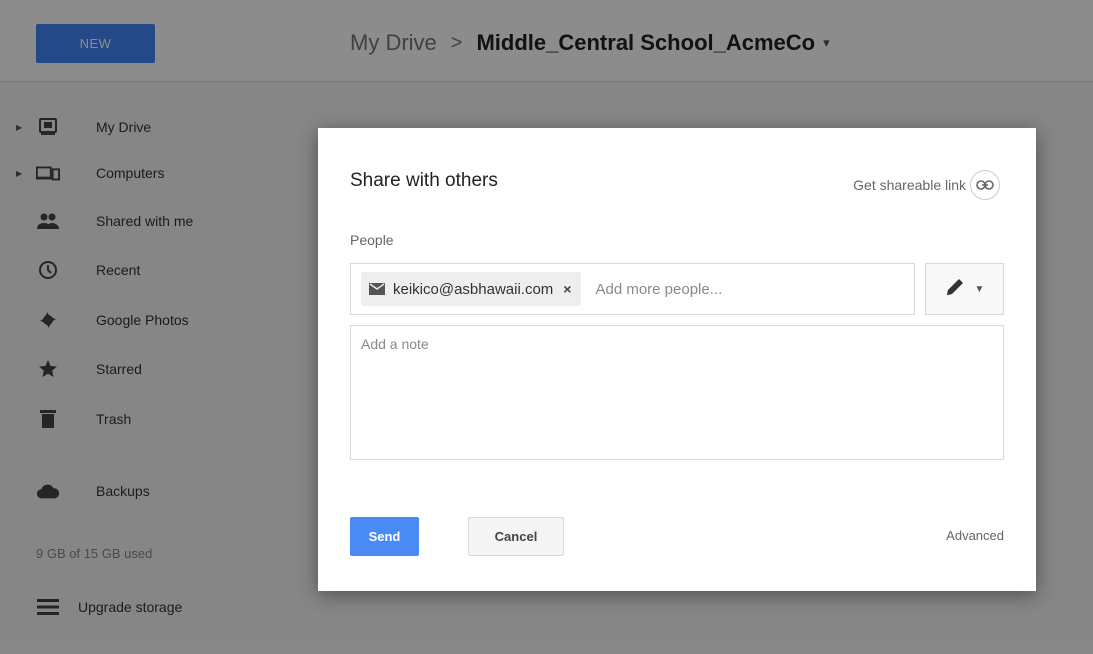  Describe the element at coordinates (424, 180) in the screenshot. I see `dialog-title: Share with others` at that location.